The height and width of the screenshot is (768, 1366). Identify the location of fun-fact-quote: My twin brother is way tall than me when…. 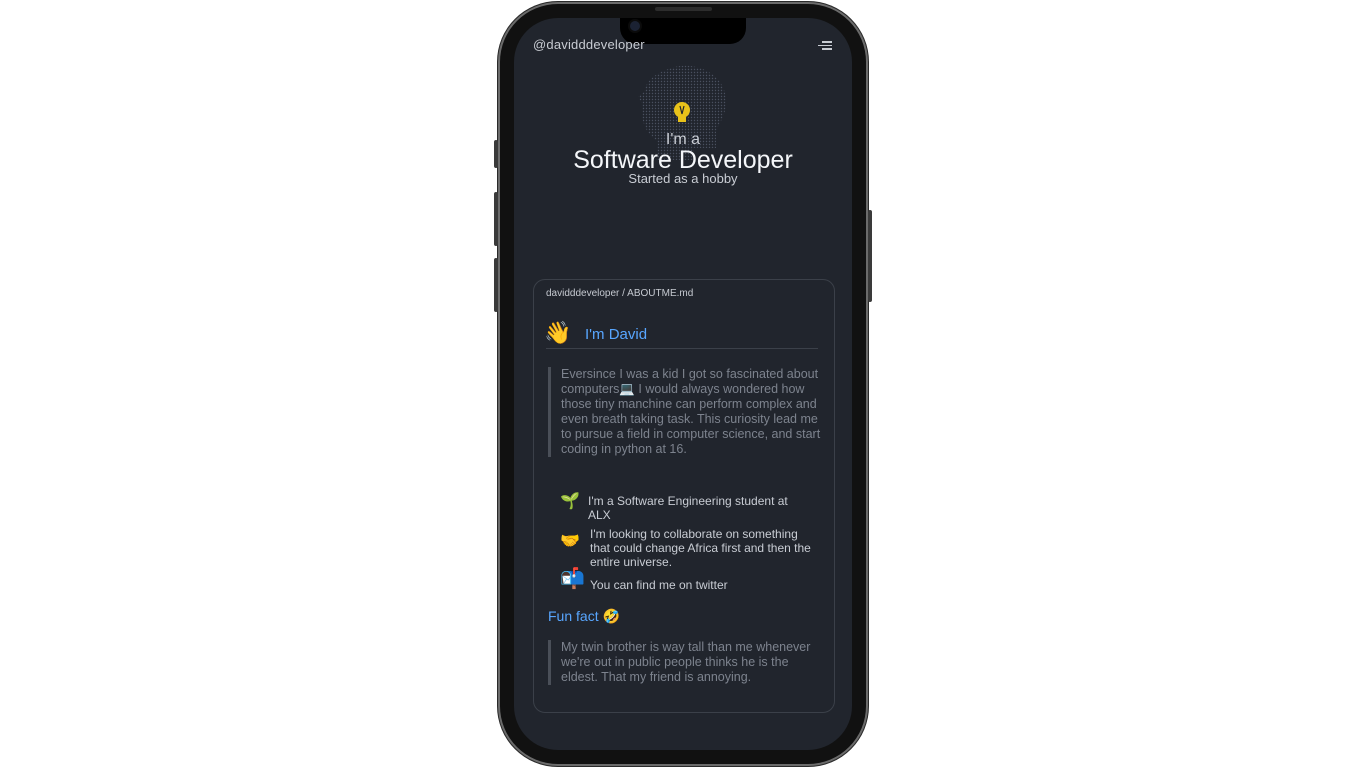
(685, 662).